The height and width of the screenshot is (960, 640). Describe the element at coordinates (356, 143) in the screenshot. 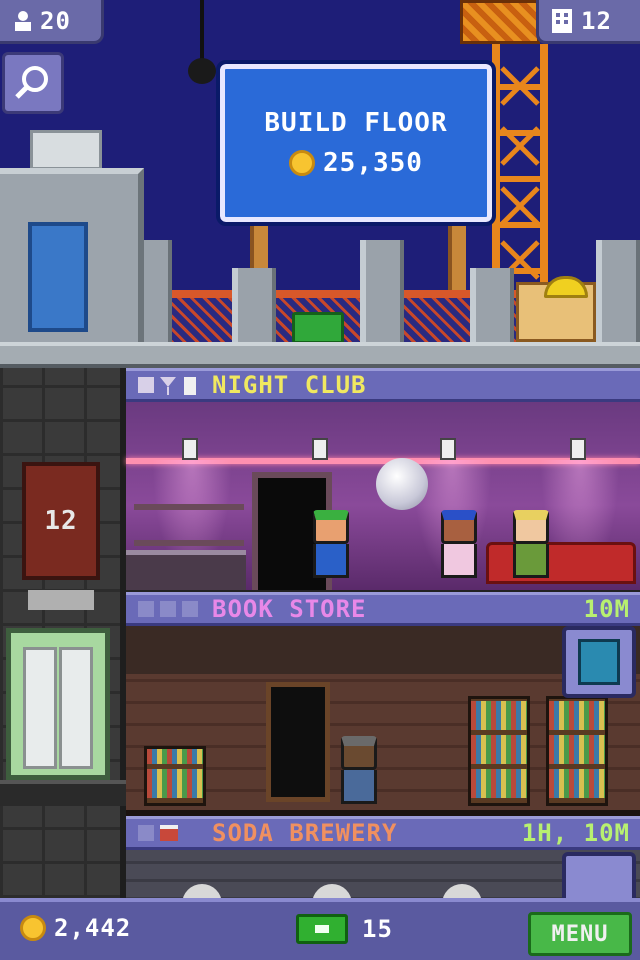

I see `build-floor-button: BUILD FLOOR 25,350` at that location.